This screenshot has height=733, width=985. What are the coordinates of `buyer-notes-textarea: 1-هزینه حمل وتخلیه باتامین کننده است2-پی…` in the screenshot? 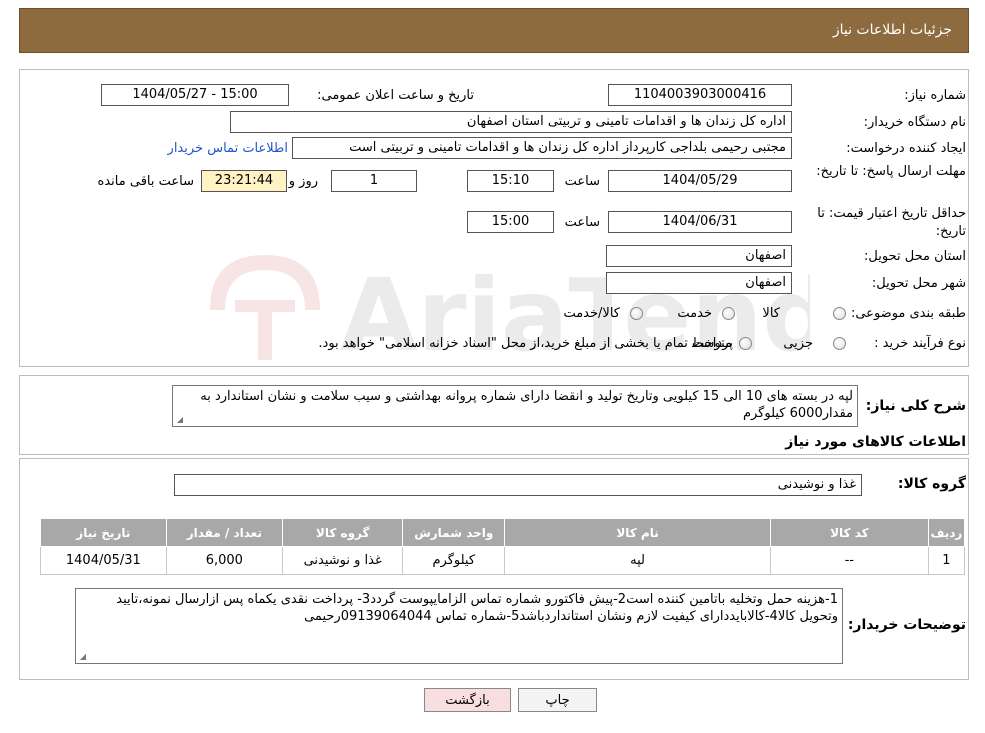 It's located at (459, 626).